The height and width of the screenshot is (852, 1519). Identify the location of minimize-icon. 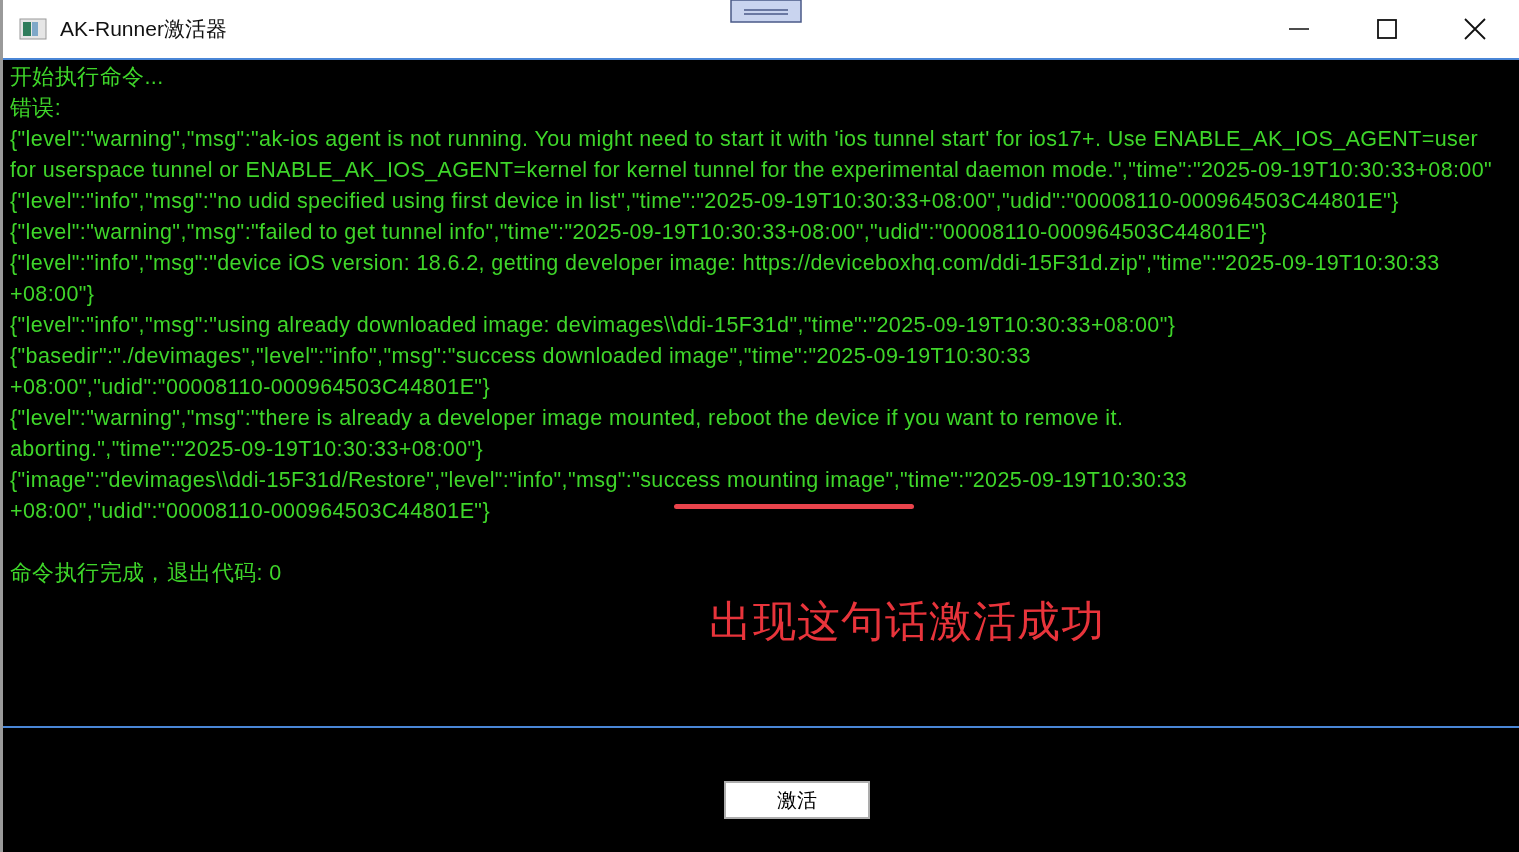
(1299, 29).